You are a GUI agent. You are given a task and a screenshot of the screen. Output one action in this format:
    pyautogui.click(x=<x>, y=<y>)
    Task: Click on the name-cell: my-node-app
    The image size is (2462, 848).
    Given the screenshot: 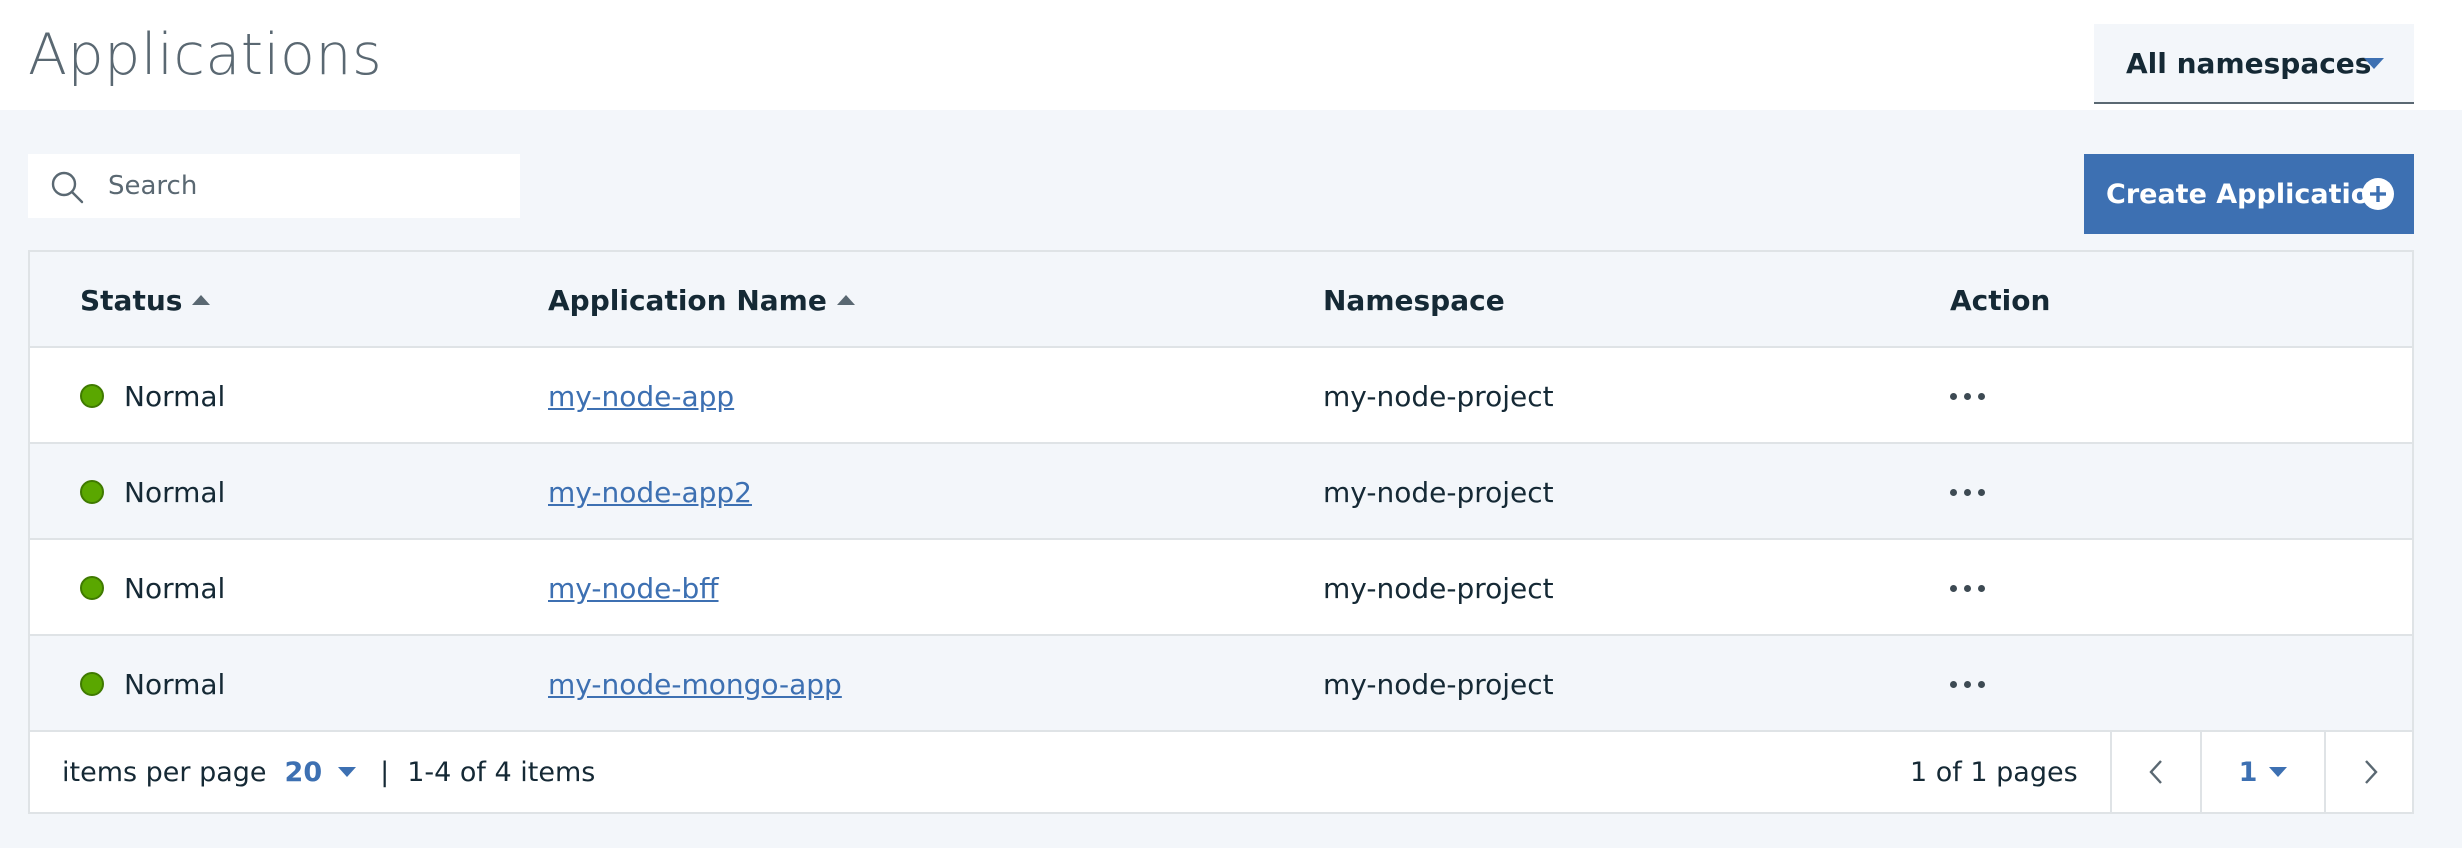 What is the action you would take?
    pyautogui.click(x=641, y=396)
    